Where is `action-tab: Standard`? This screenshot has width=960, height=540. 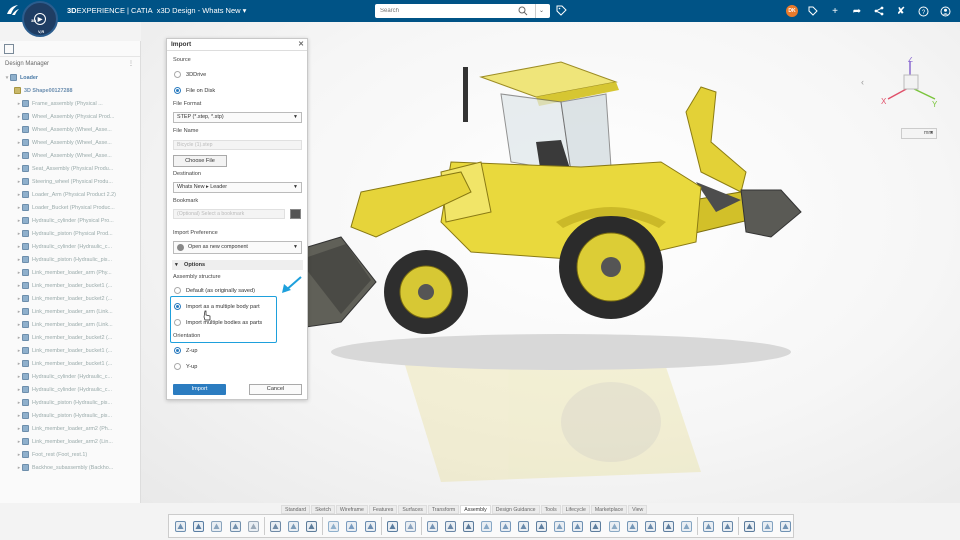 action-tab: Standard is located at coordinates (296, 509).